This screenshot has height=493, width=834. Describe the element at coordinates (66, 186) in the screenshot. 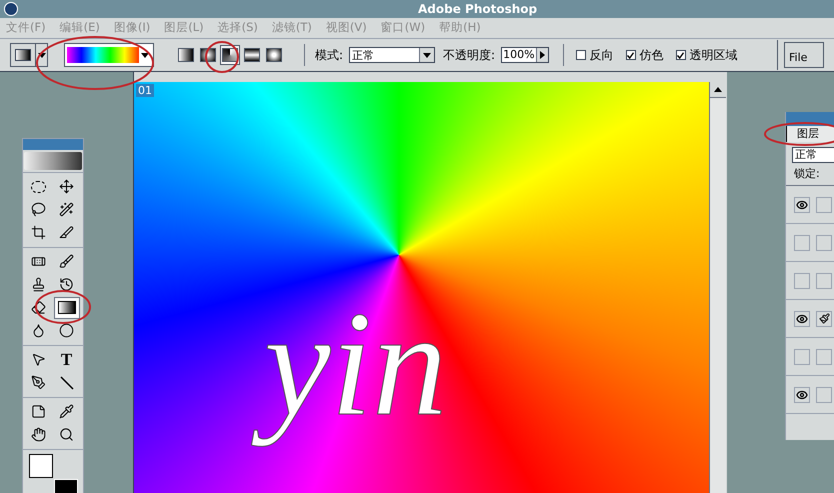

I see `move-icon` at that location.